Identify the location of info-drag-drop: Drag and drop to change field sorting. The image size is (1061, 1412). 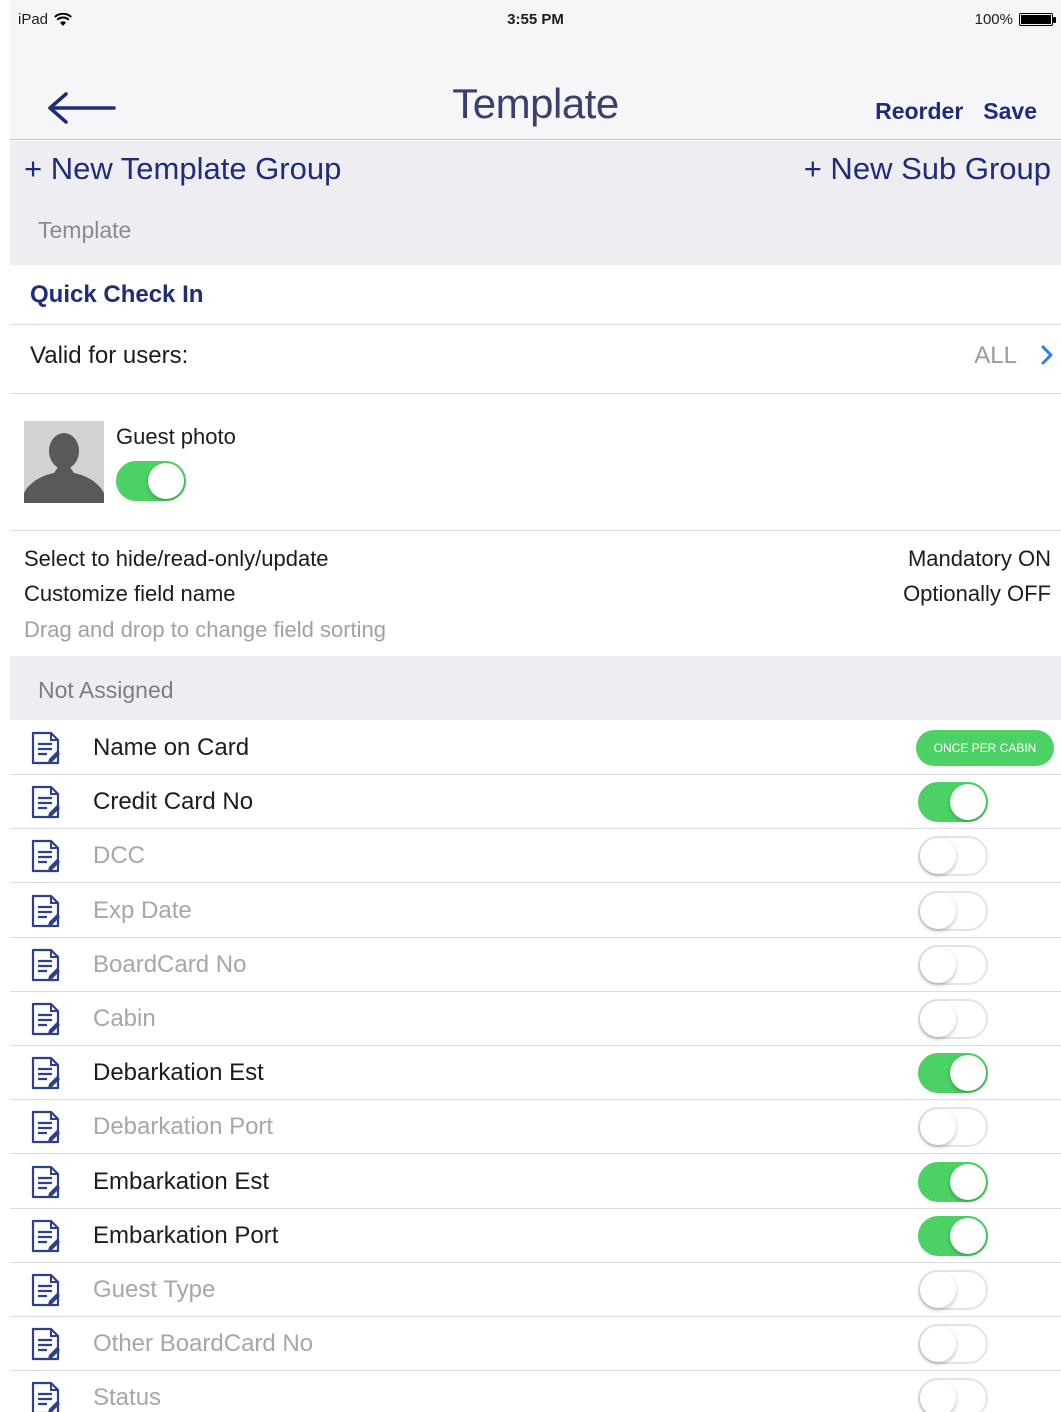
(205, 629).